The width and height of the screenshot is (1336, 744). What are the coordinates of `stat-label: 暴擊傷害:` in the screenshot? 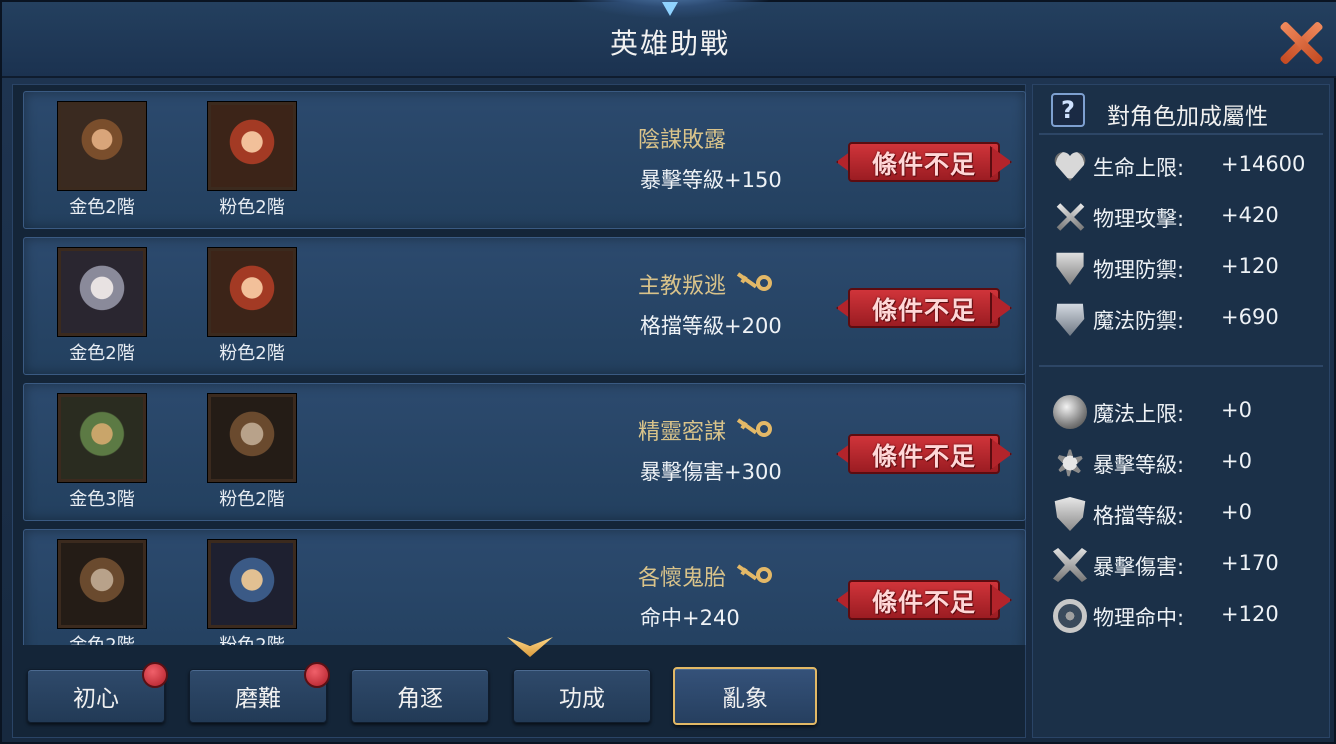 It's located at (1139, 567).